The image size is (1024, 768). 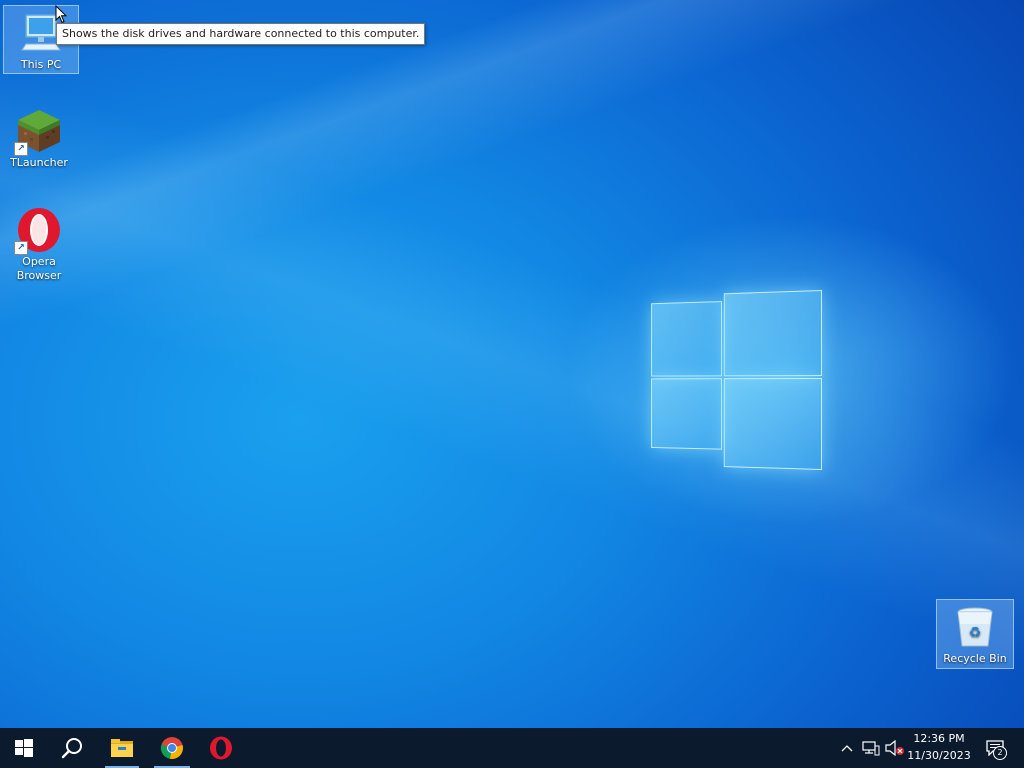 I want to click on network-icon, so click(x=871, y=748).